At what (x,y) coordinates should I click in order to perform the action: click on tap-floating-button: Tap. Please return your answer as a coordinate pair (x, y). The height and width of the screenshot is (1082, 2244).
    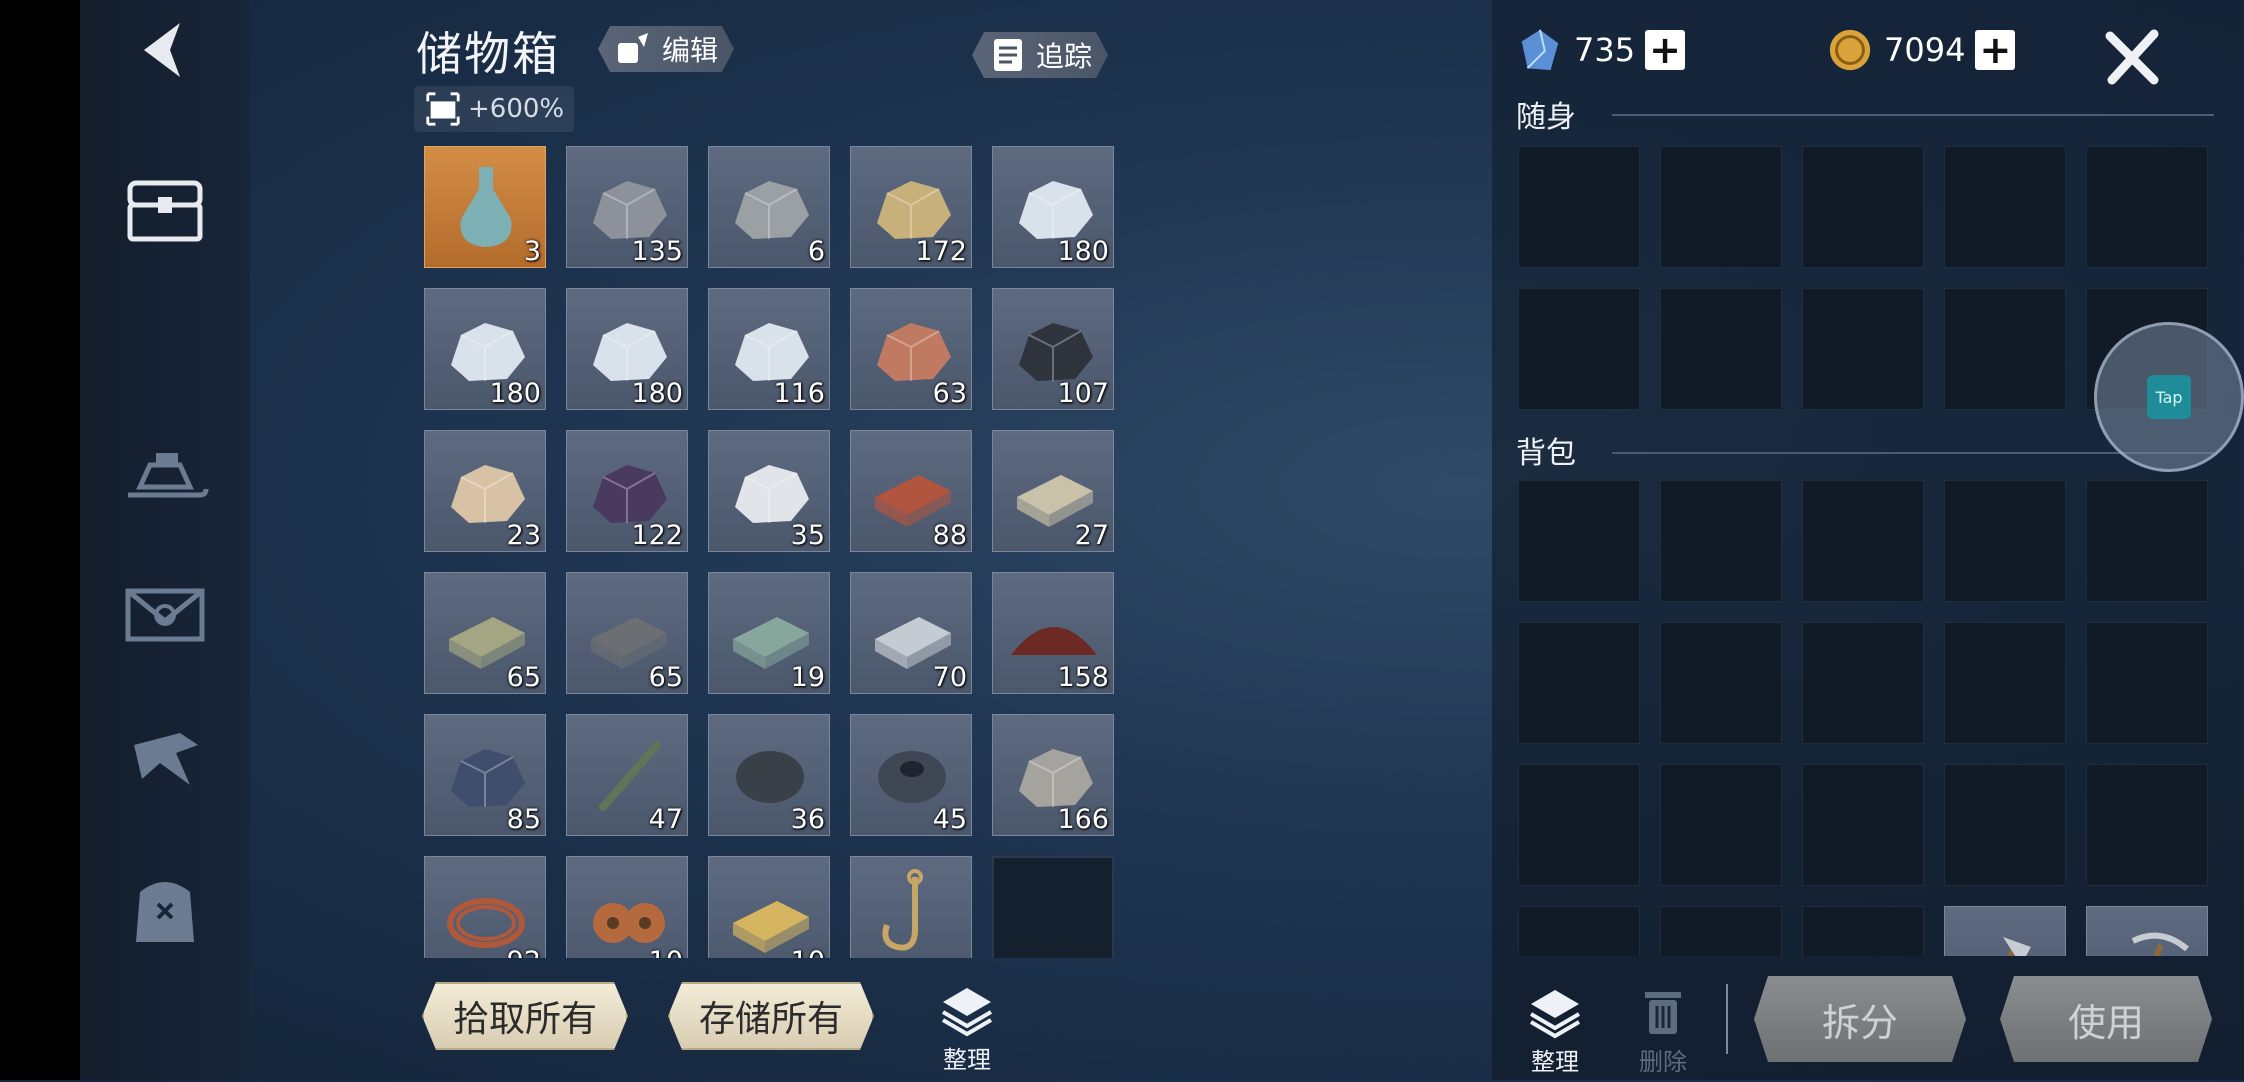
    Looking at the image, I should click on (2169, 397).